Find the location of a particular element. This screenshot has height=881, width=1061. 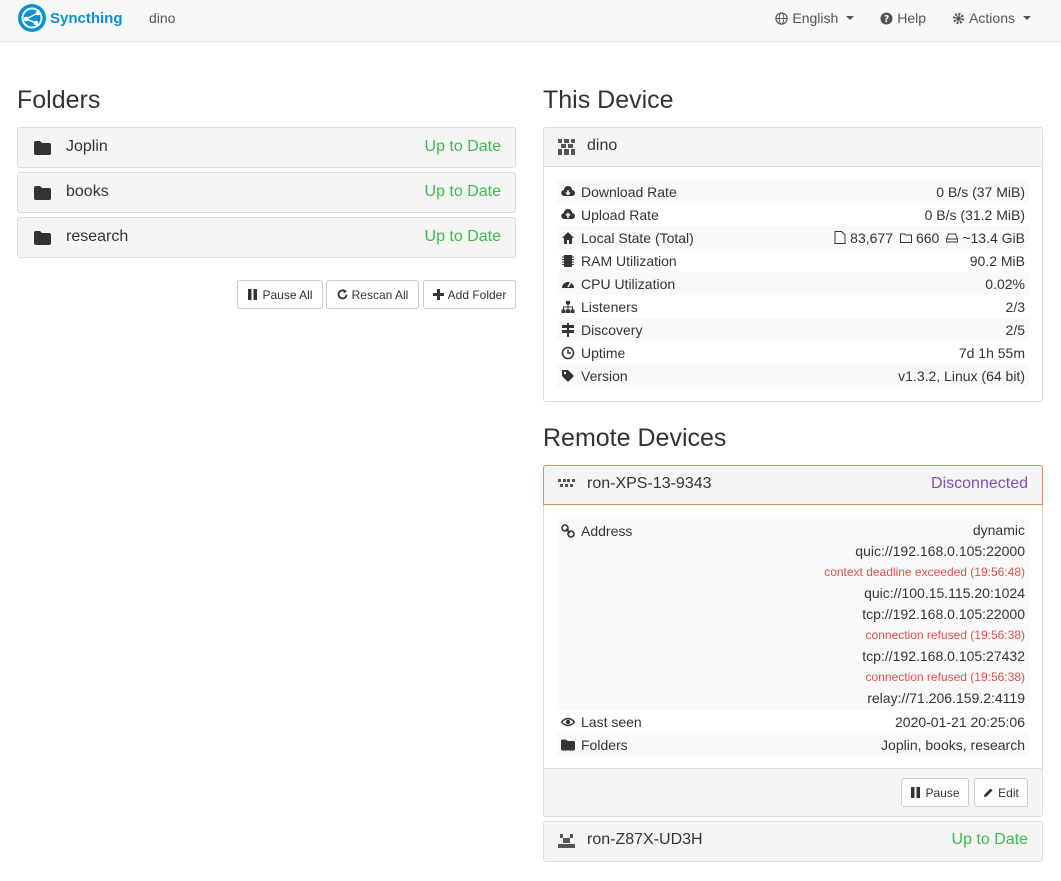

remote-device-panel-z87x: ron-Z87X-UD3H Up to Date is located at coordinates (793, 841).